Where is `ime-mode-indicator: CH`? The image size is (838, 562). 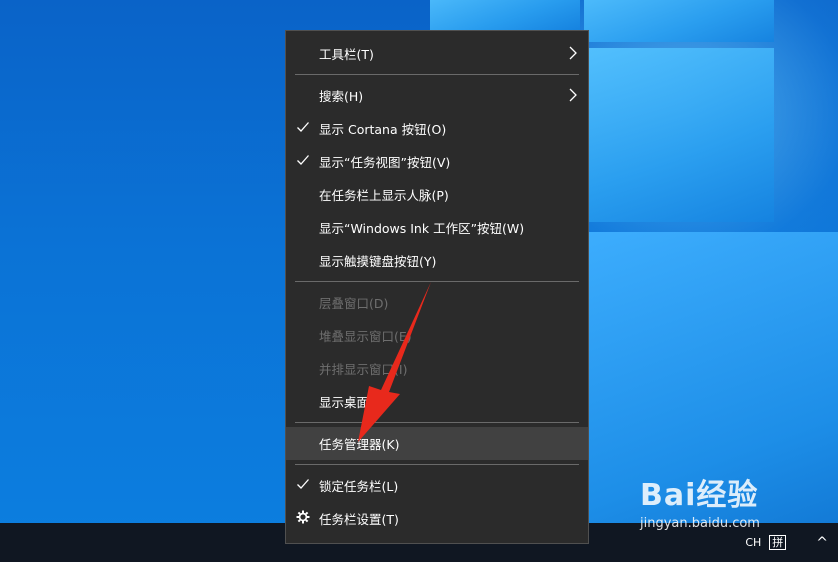 ime-mode-indicator: CH is located at coordinates (753, 542).